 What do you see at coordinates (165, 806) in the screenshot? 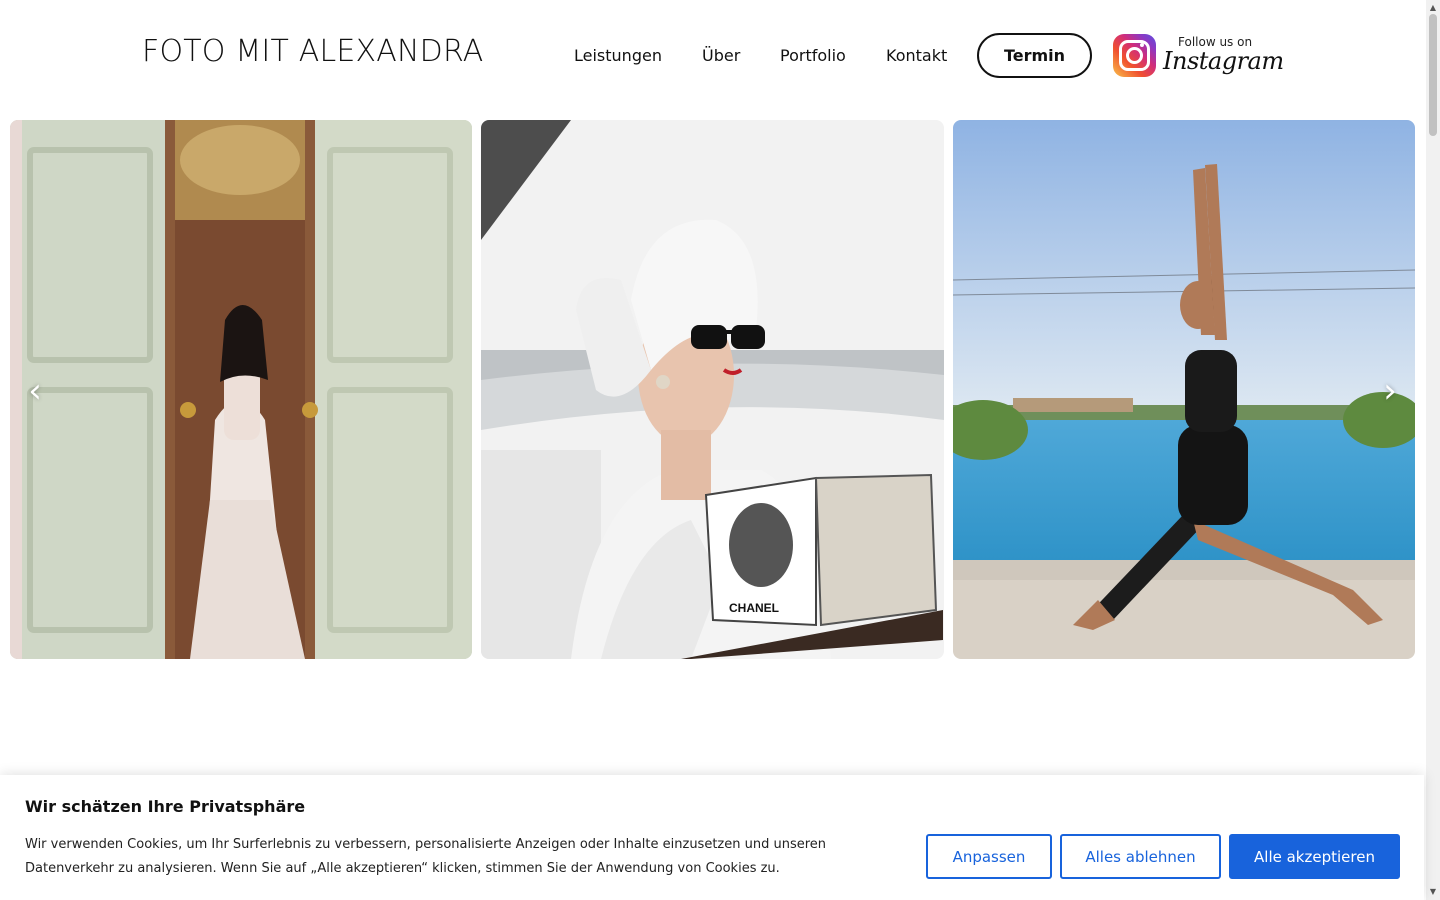
I see `cookie-title: Wir schätzen Ihre Privatsphäre` at bounding box center [165, 806].